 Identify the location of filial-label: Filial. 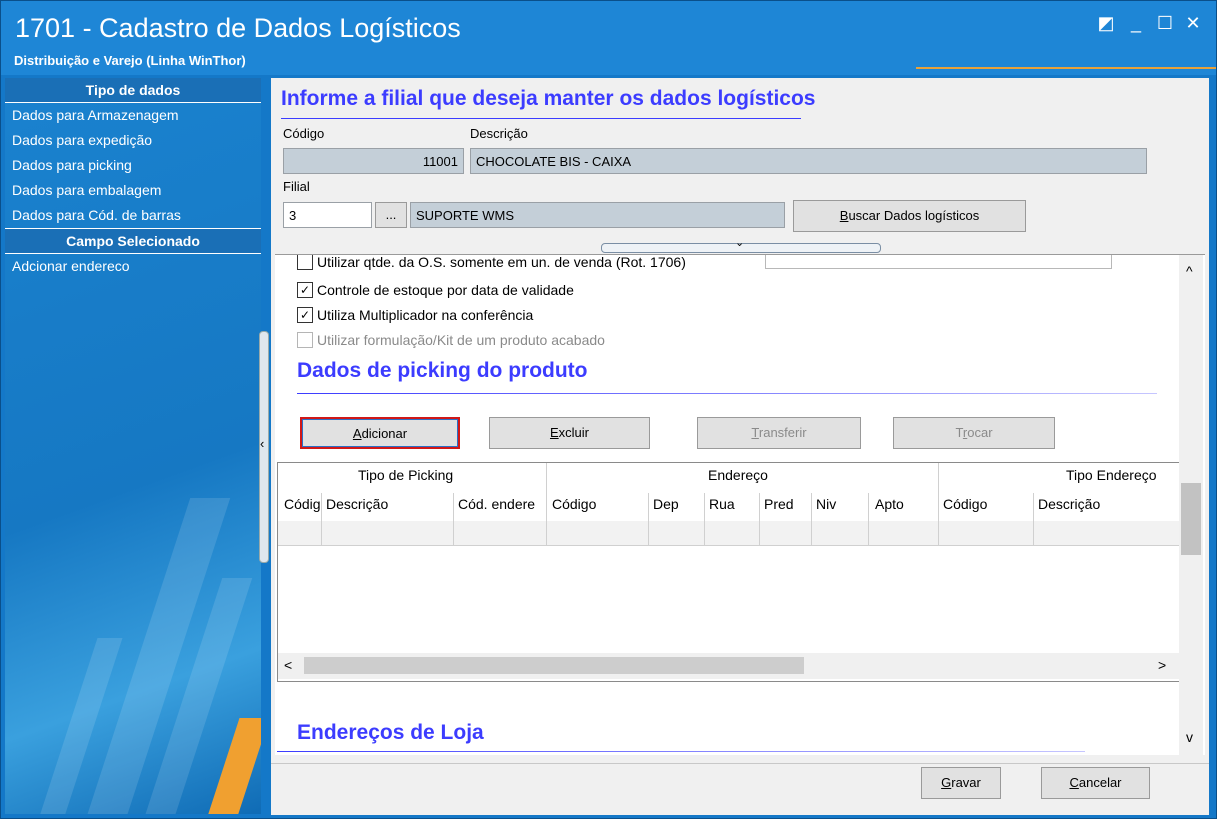
(296, 186).